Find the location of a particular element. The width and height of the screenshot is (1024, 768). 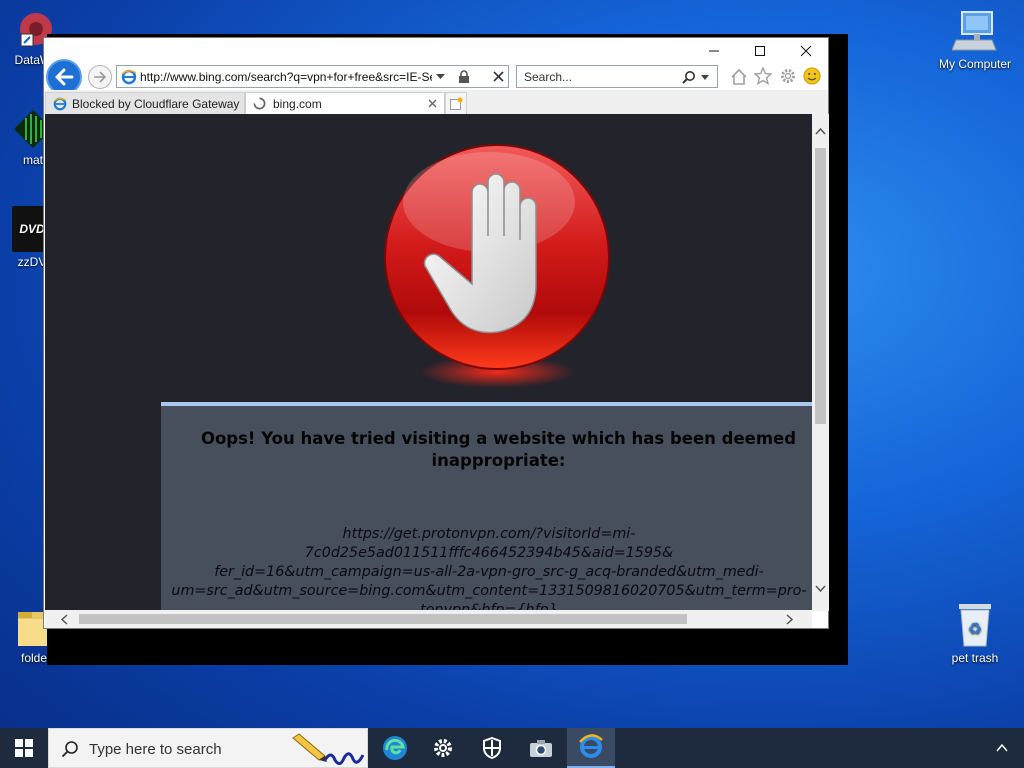

vertical-scrollbar is located at coordinates (820, 362).